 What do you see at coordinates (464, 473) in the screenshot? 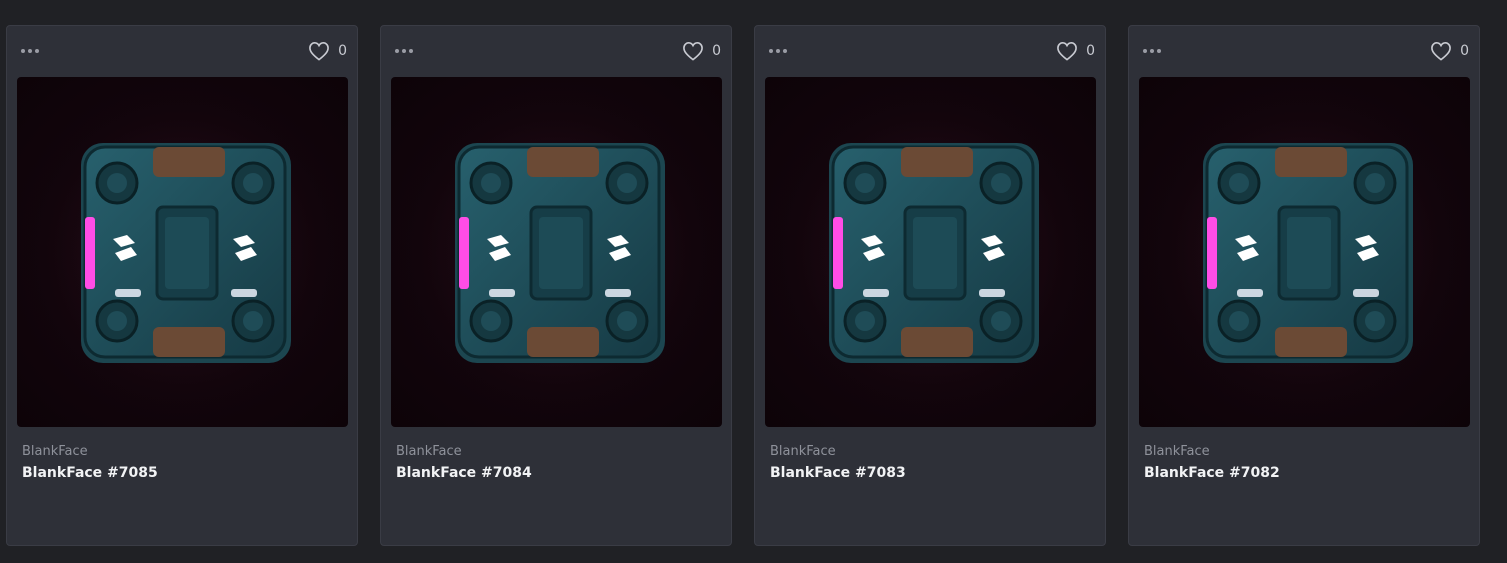
I see `nft-name: BlankFace #7084` at bounding box center [464, 473].